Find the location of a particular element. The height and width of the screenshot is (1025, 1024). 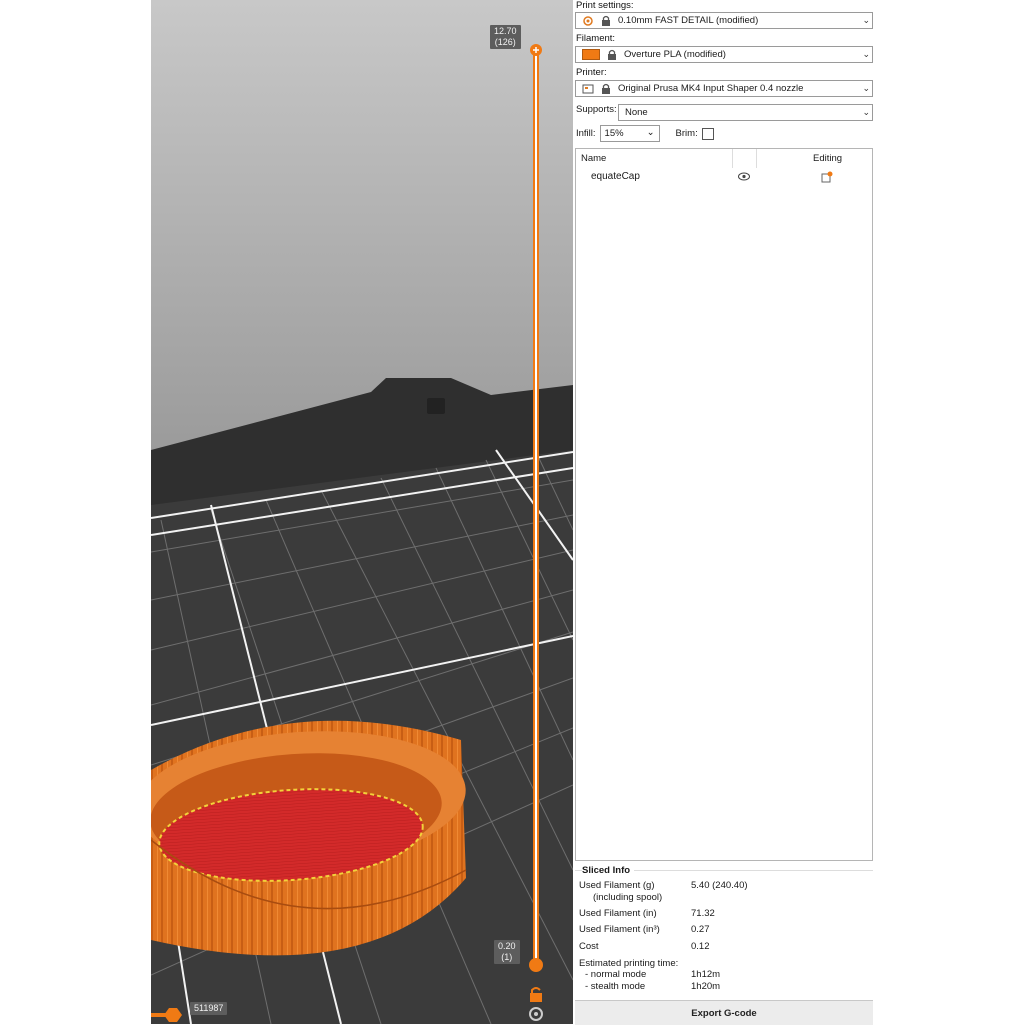

cost-value: 0.12 is located at coordinates (700, 946).